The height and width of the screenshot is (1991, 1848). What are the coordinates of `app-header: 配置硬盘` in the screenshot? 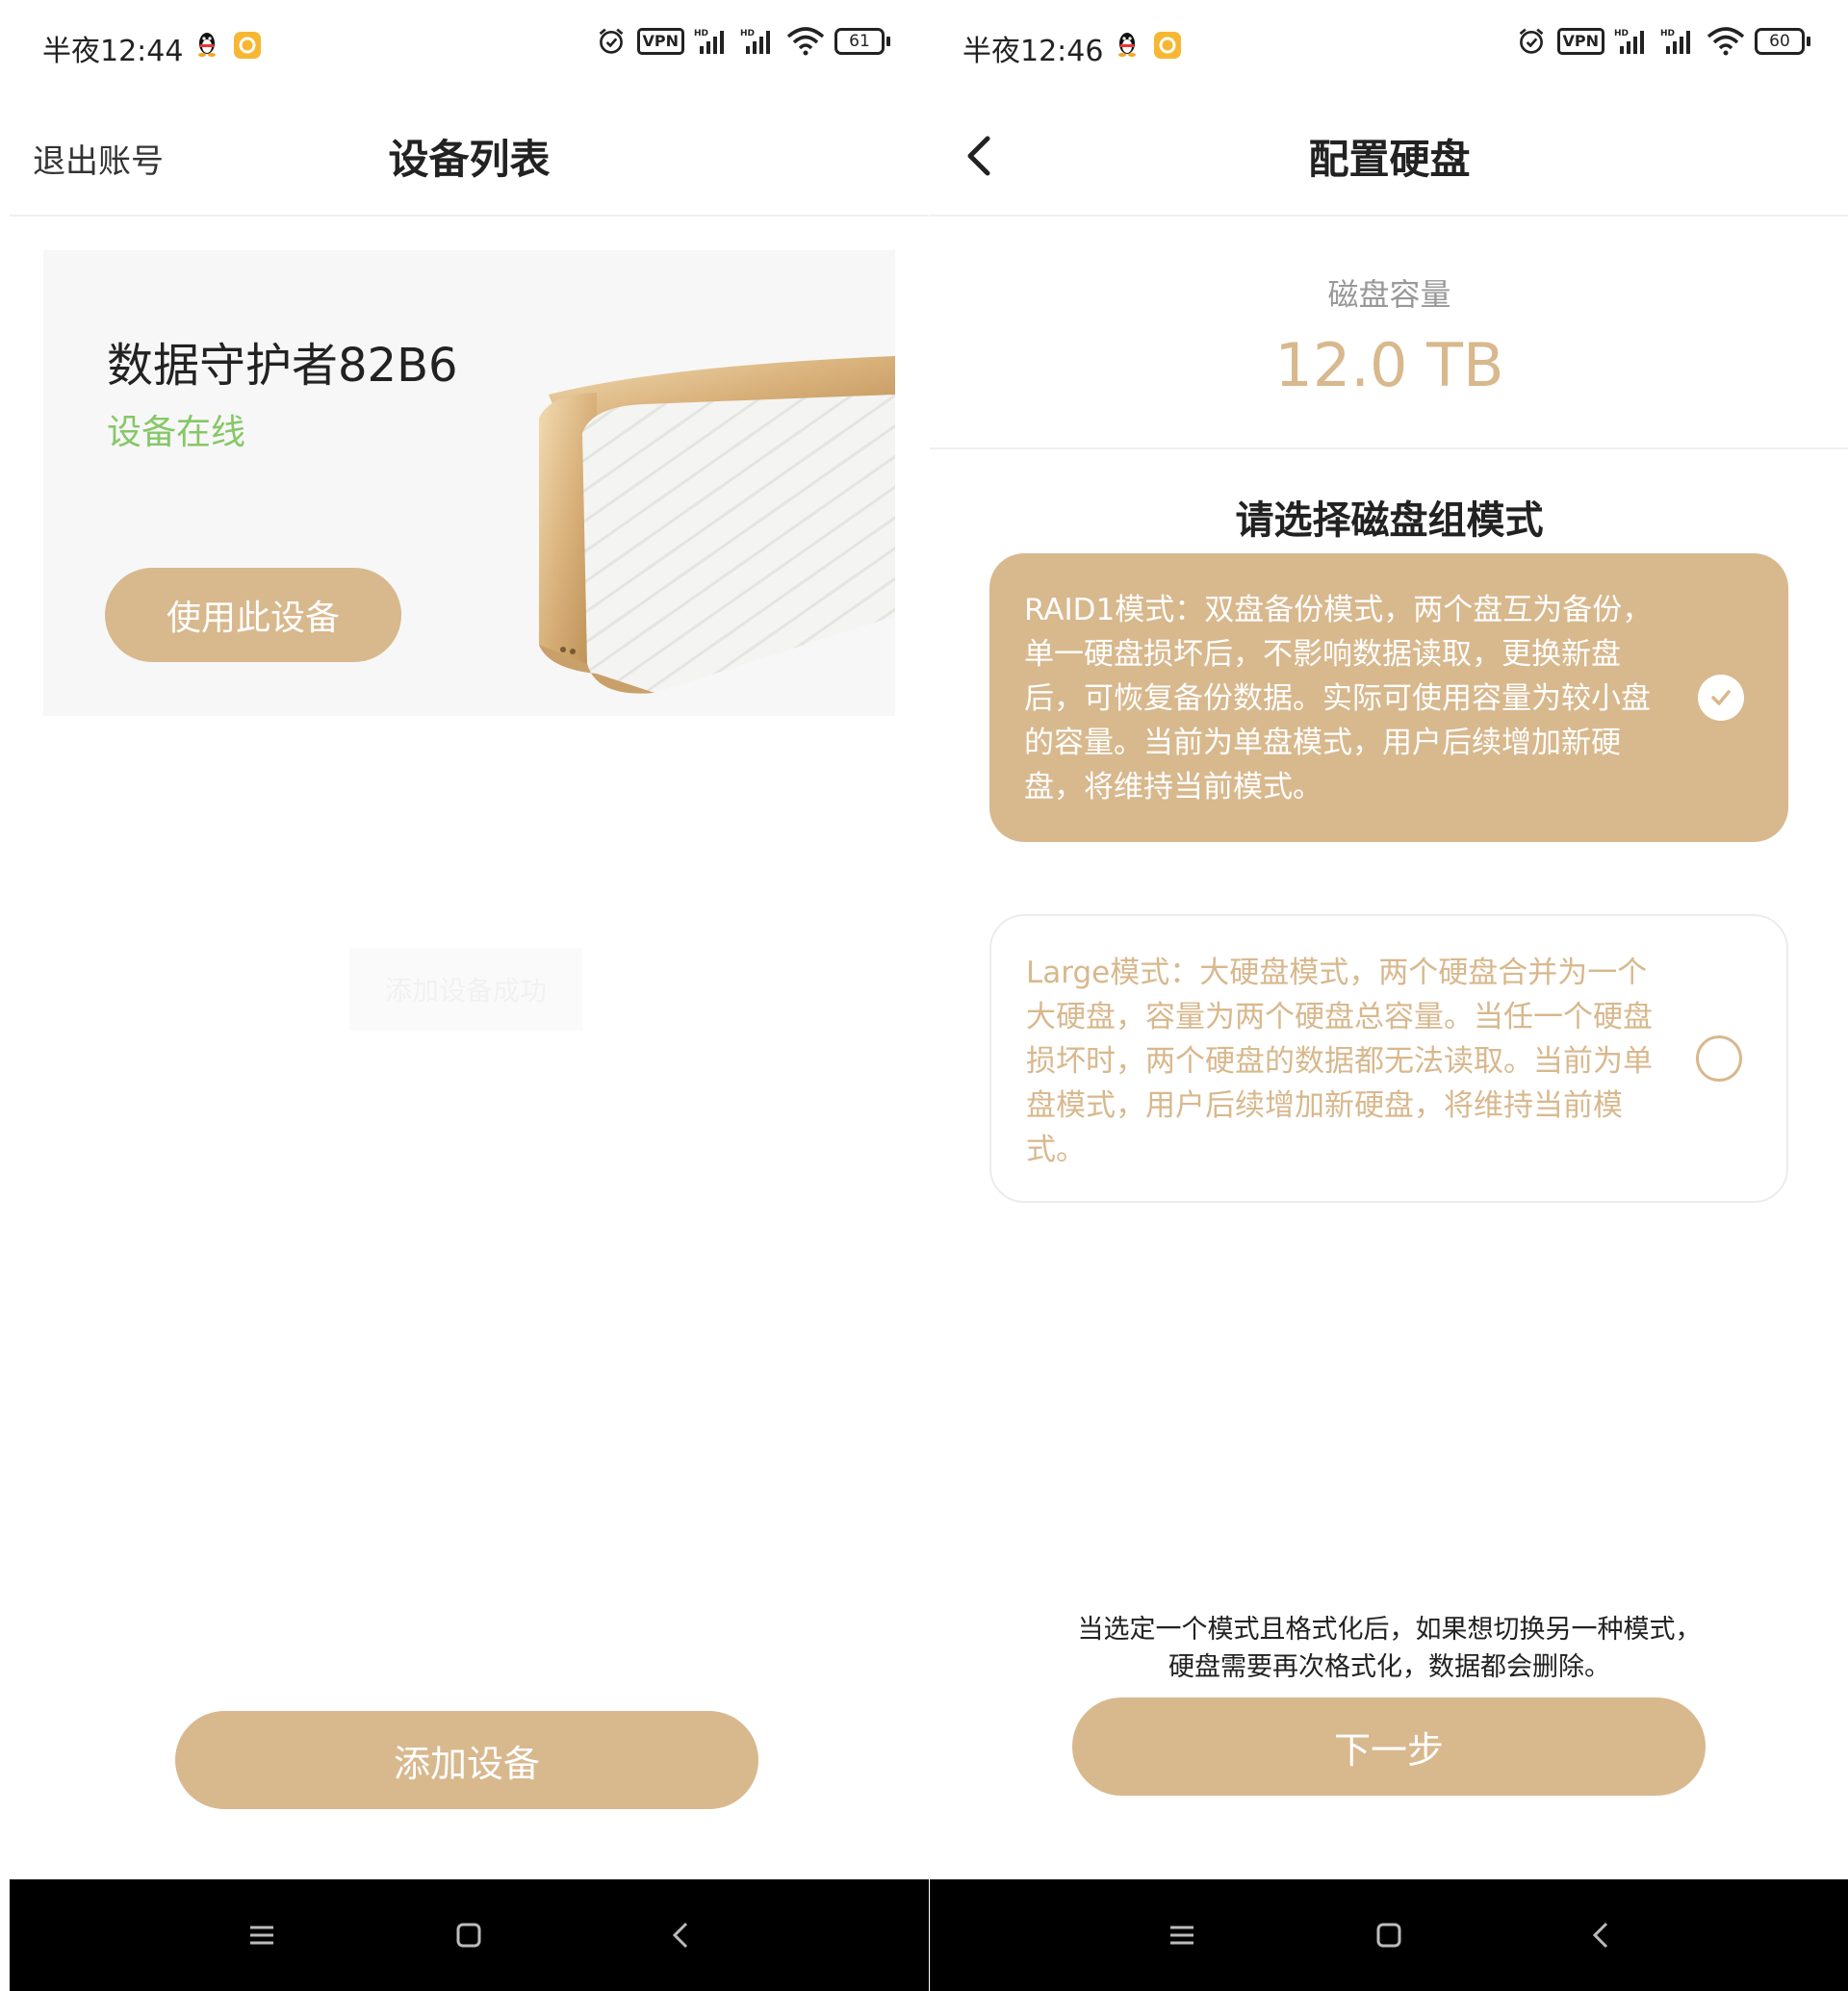 It's located at (1389, 157).